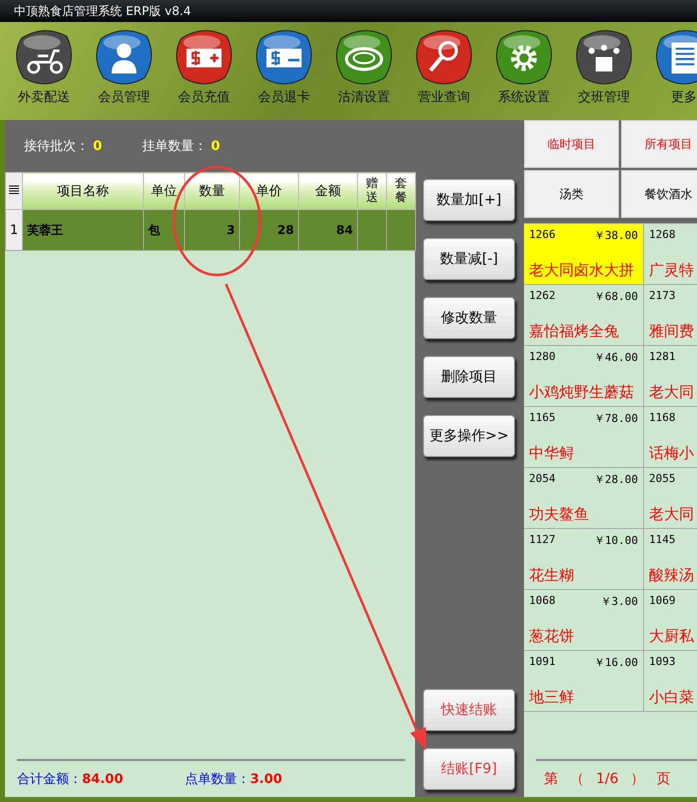 The width and height of the screenshot is (697, 802). I want to click on toolbar-button: 系统设置, so click(524, 71).